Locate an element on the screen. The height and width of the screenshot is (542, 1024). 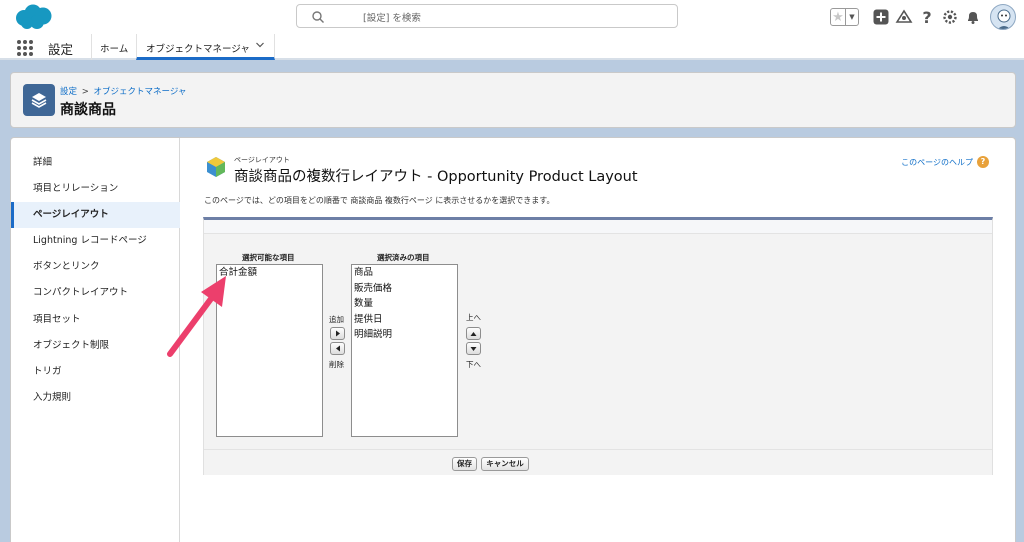
page-title: 商談商品 is located at coordinates (88, 110).